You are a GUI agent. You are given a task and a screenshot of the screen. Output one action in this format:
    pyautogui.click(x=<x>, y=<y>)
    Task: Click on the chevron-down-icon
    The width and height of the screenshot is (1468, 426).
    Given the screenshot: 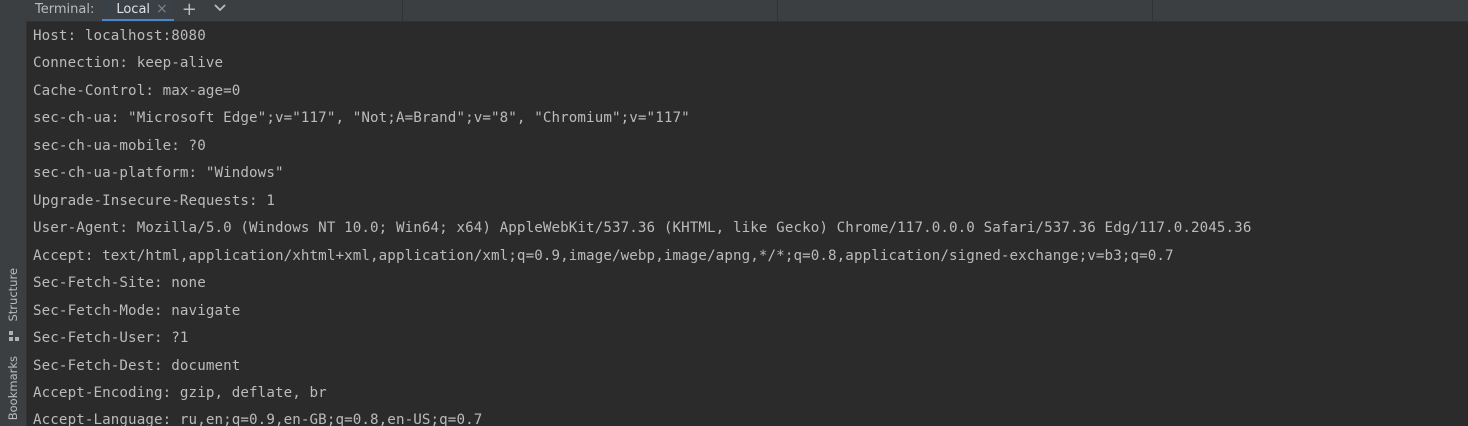 What is the action you would take?
    pyautogui.click(x=220, y=10)
    